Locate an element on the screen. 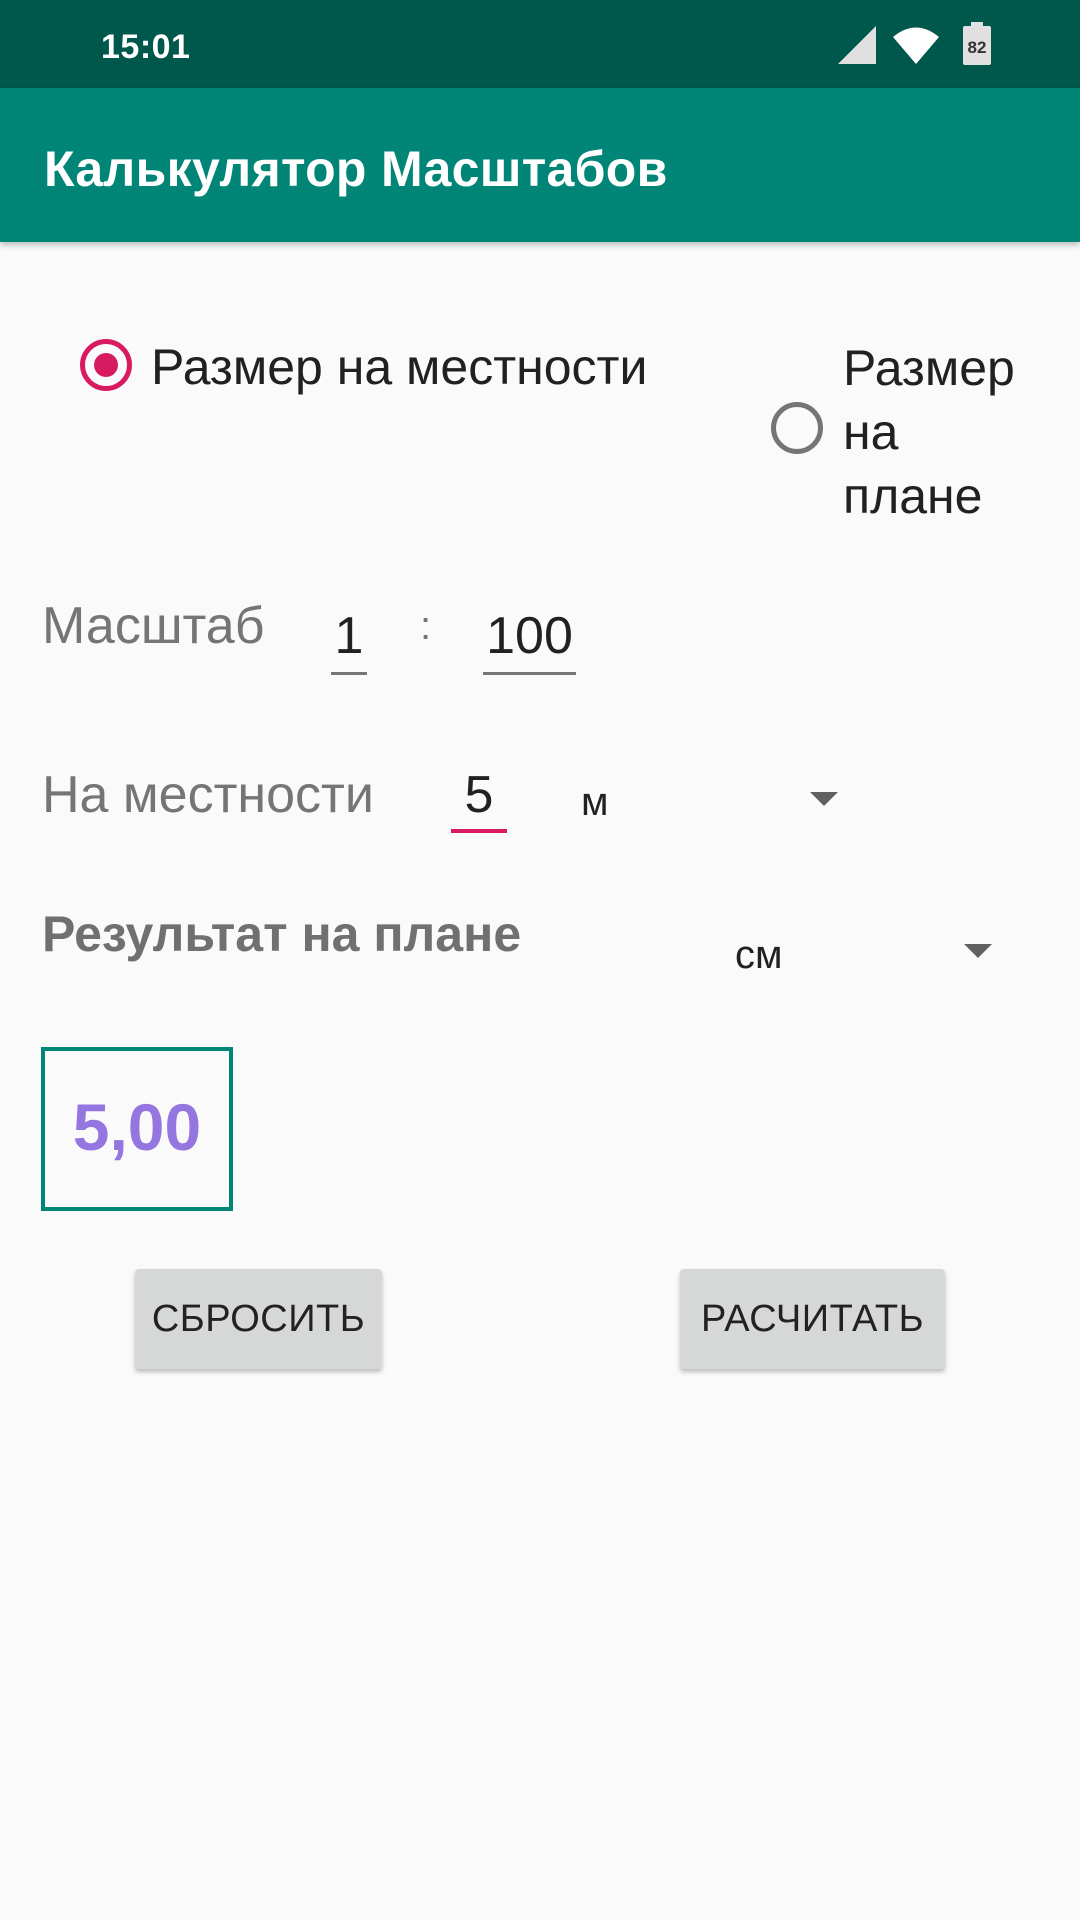 The image size is (1080, 1920). result-label: Результат на плане is located at coordinates (282, 934).